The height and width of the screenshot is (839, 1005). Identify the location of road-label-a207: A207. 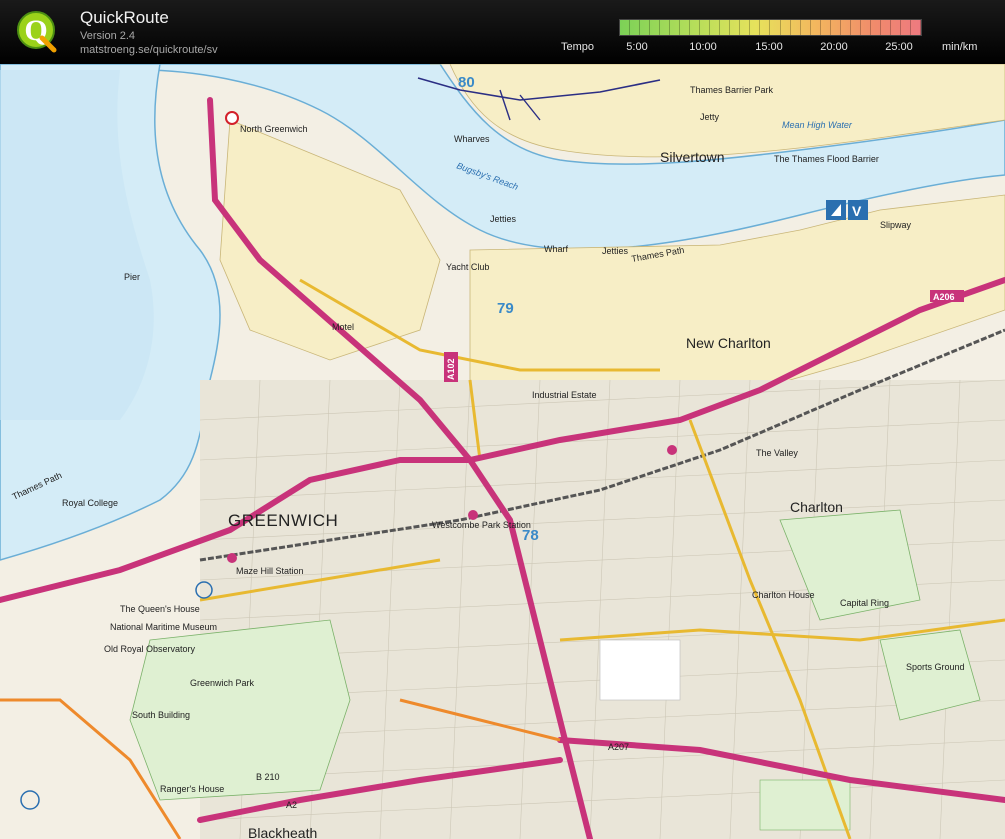
(618, 747).